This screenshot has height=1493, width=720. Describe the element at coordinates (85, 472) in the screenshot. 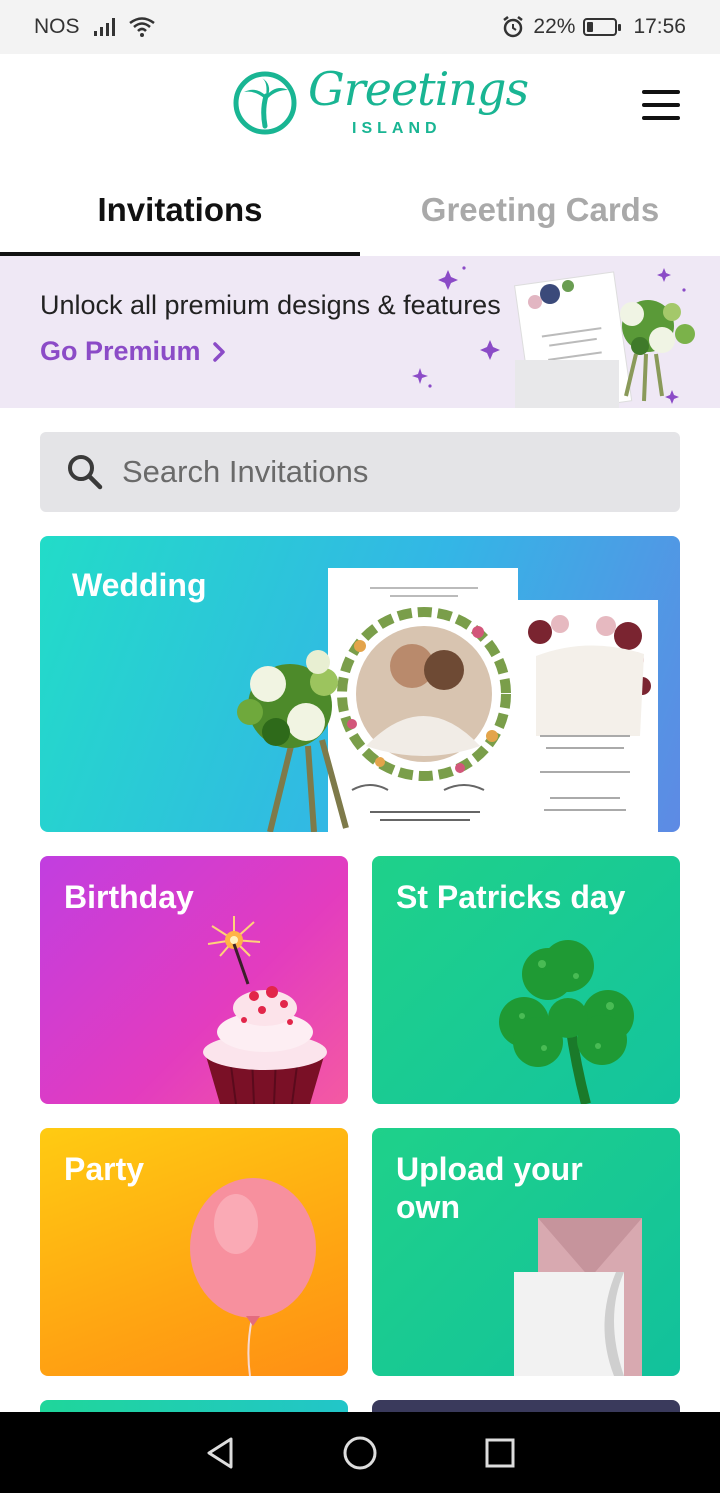

I see `search-icon` at that location.